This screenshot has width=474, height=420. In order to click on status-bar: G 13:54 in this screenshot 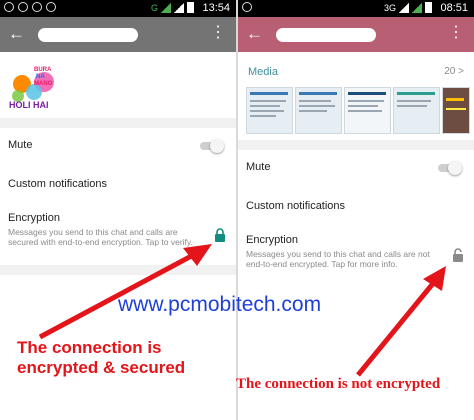, I will do `click(118, 8)`.